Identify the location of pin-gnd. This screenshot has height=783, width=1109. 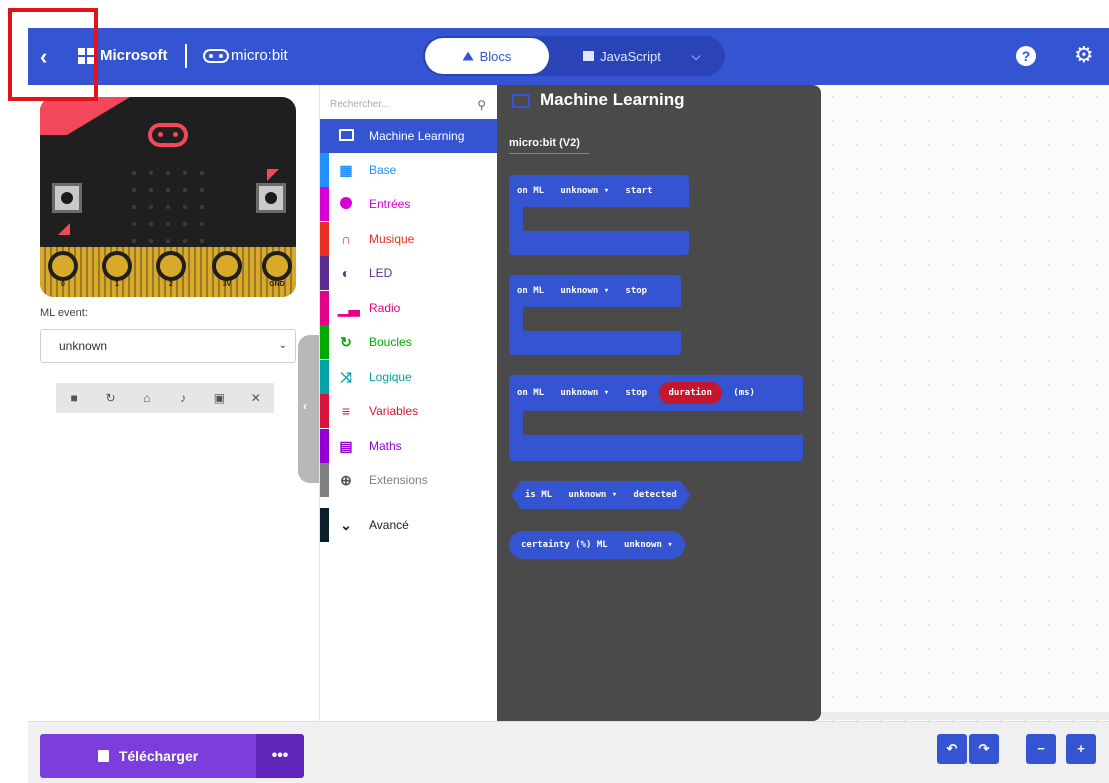
(277, 266).